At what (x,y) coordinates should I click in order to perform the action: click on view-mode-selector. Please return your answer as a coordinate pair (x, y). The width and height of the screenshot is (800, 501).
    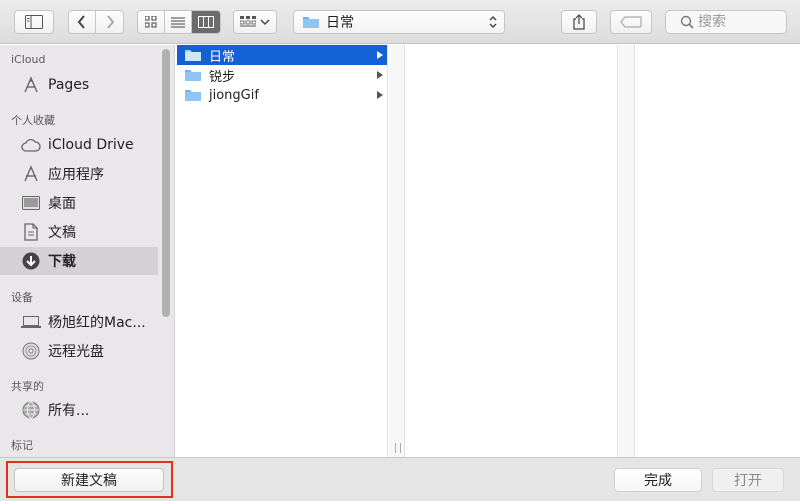
    Looking at the image, I should click on (179, 22).